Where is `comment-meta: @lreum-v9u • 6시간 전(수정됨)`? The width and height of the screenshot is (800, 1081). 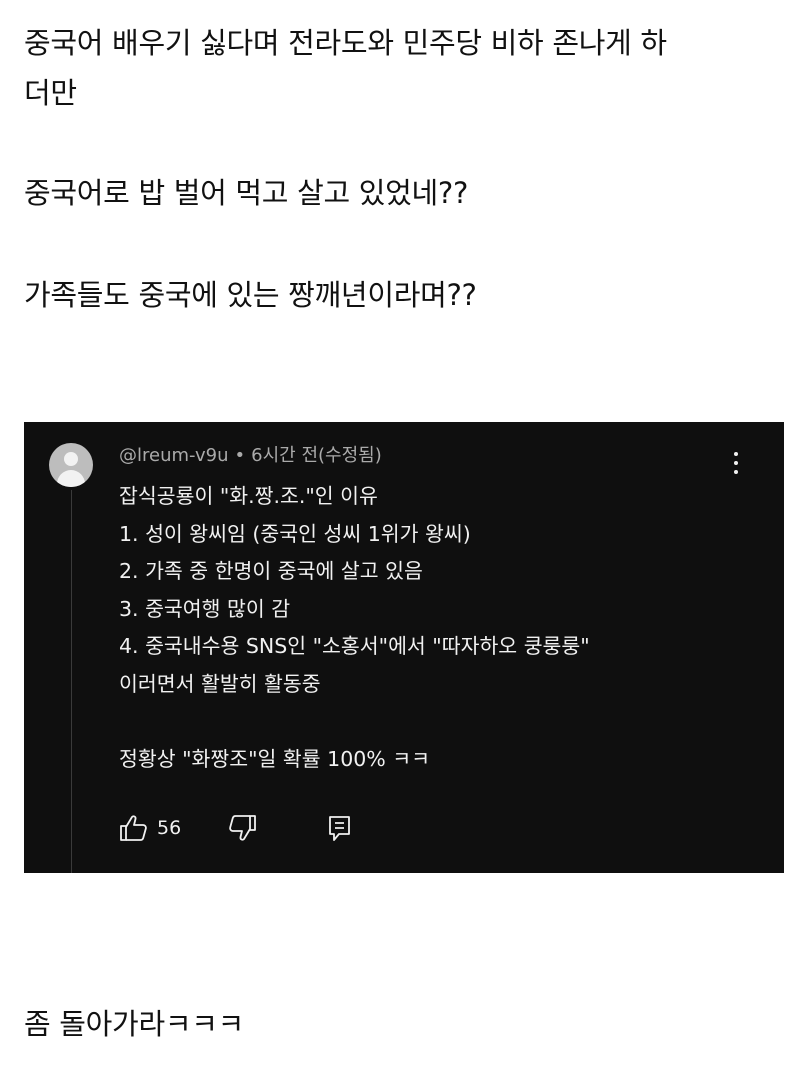 comment-meta: @lreum-v9u • 6시간 전(수정됨) is located at coordinates (250, 456).